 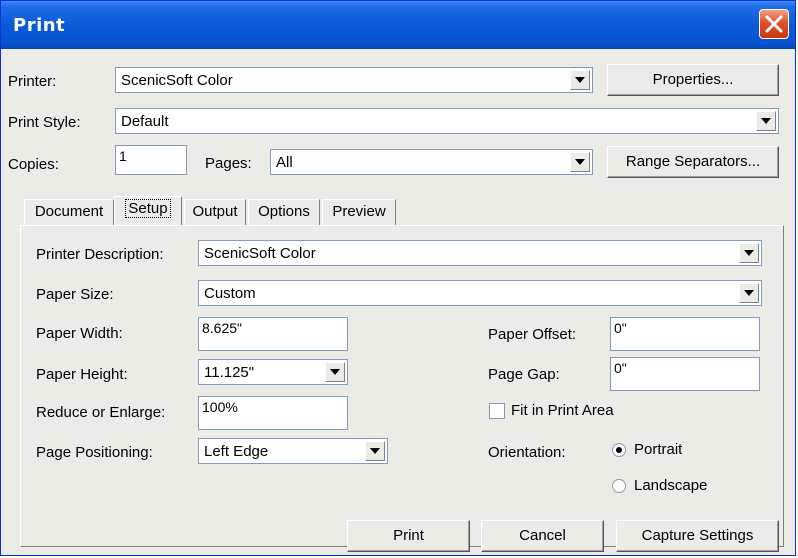 What do you see at coordinates (497, 411) in the screenshot?
I see `fit-in-print-area-checkbox` at bounding box center [497, 411].